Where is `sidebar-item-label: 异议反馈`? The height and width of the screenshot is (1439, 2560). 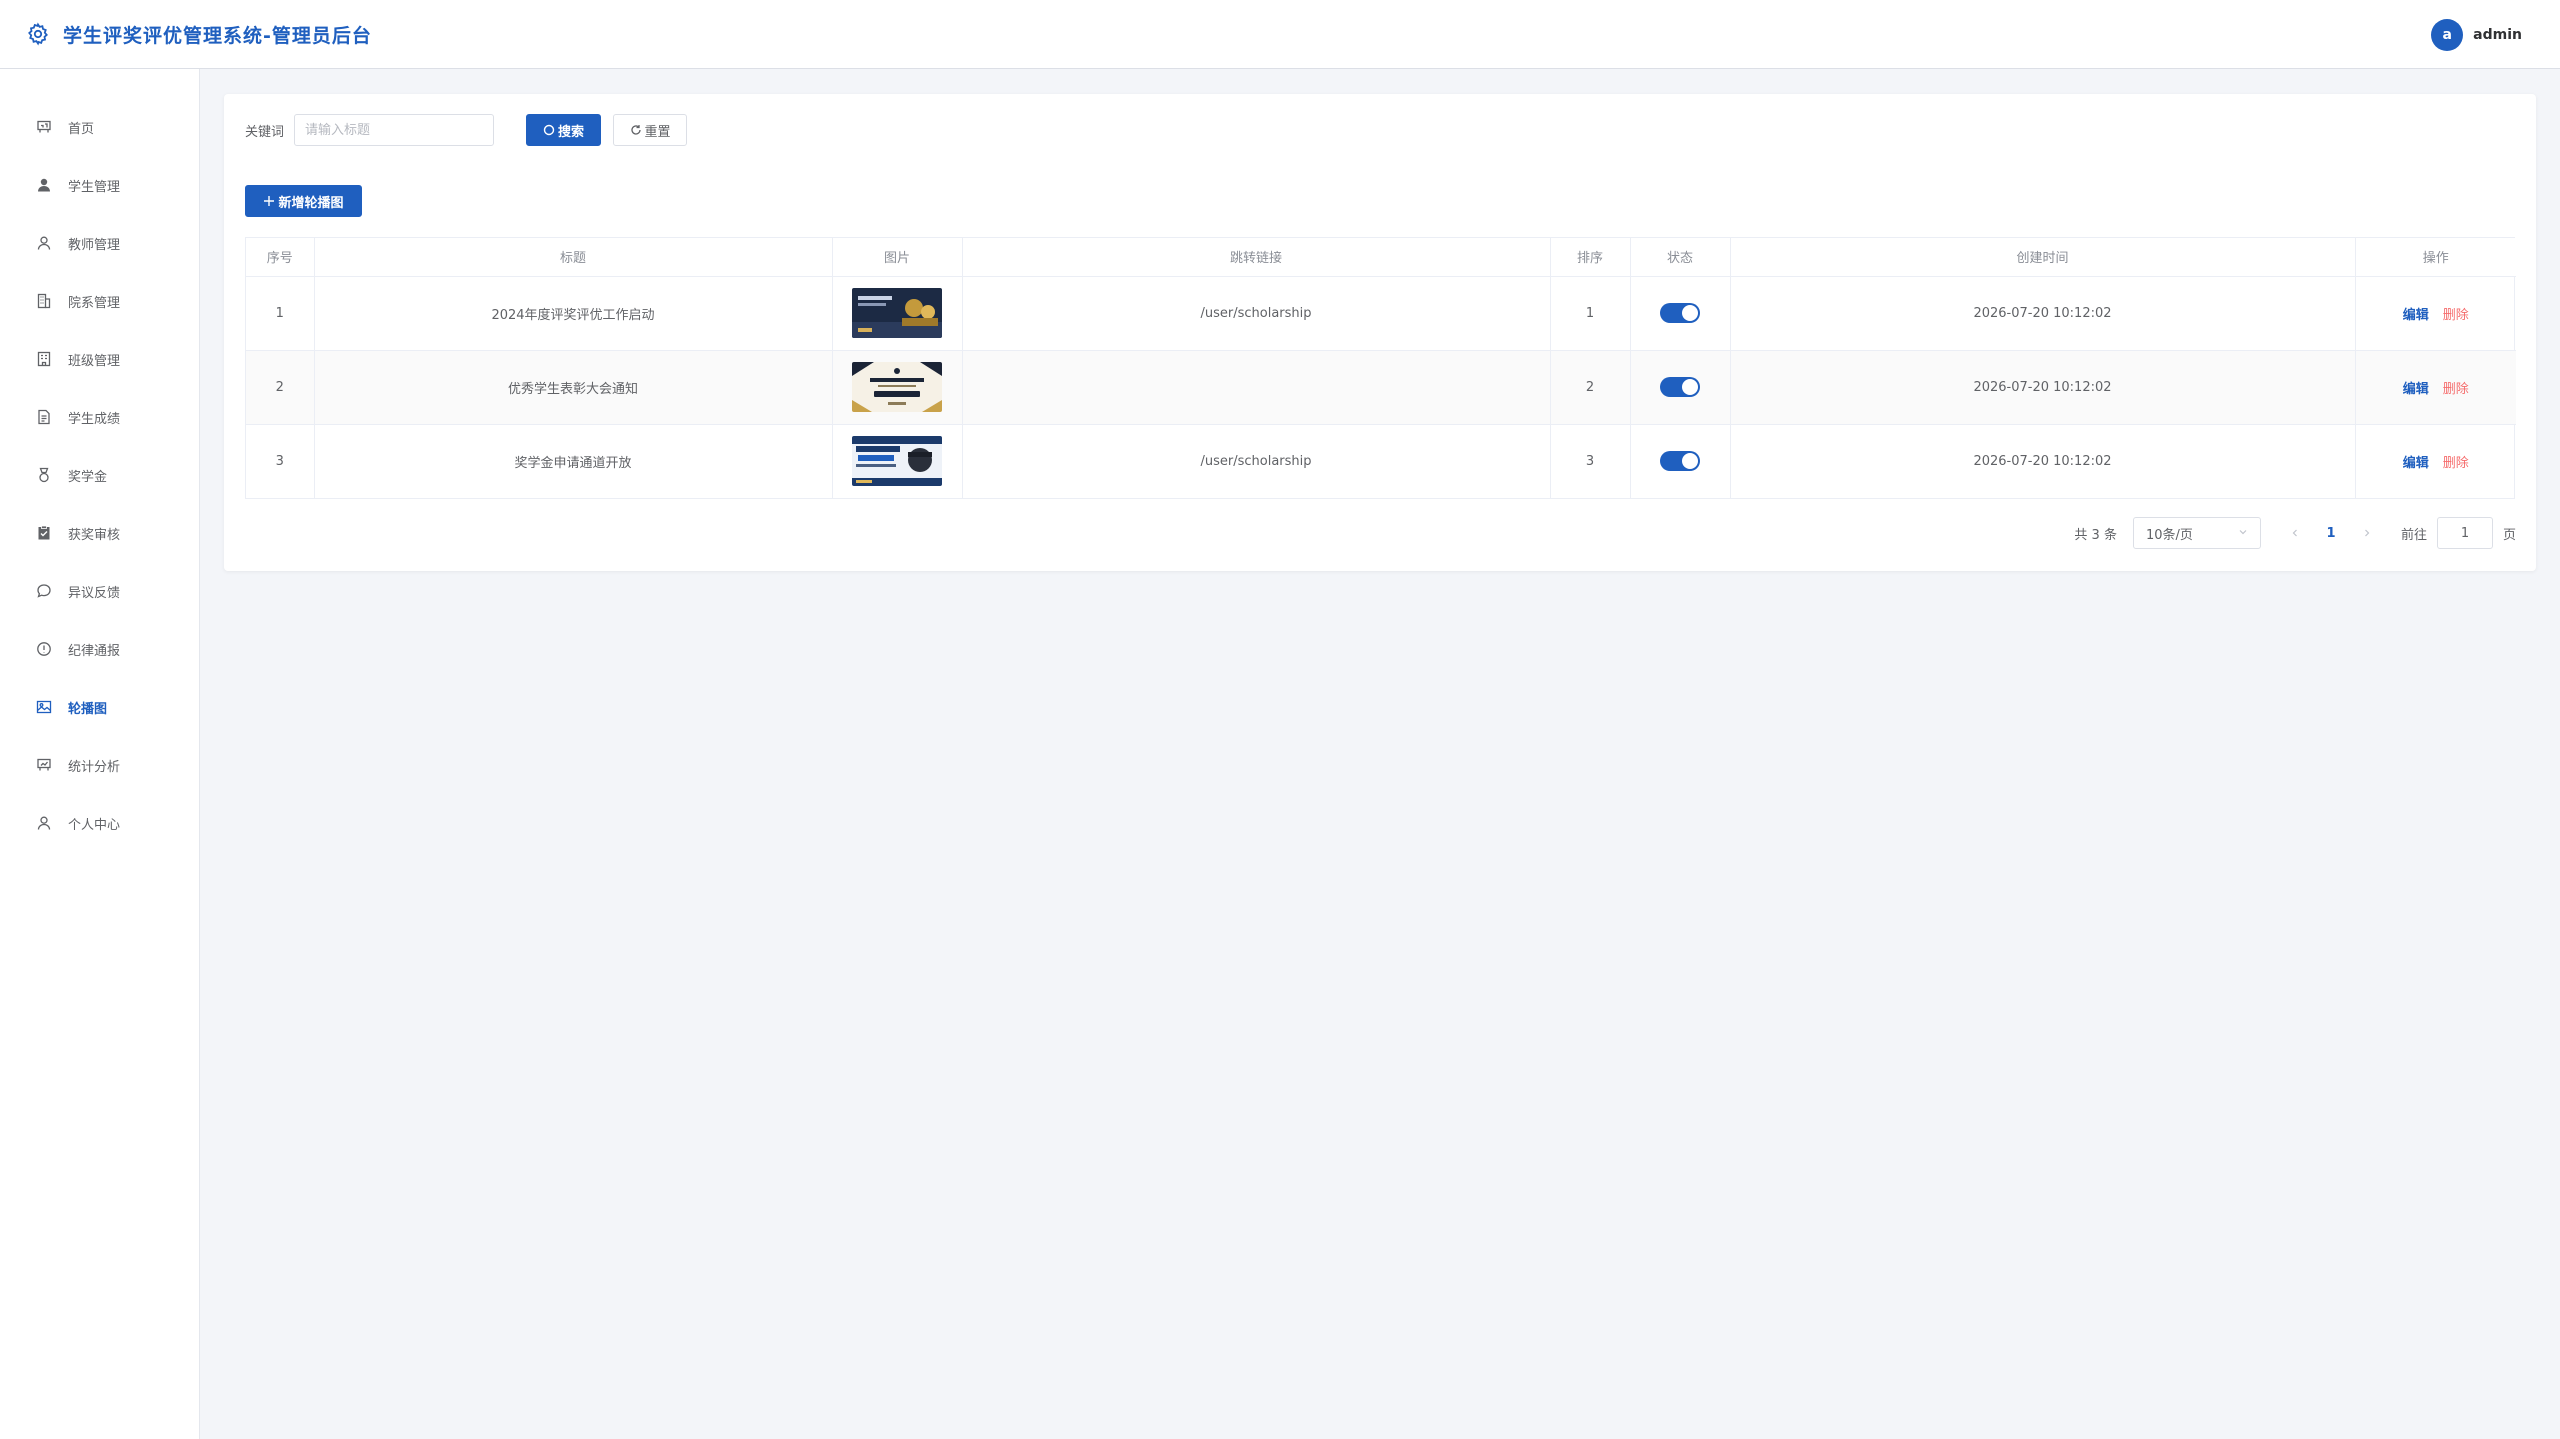
sidebar-item-label: 异议反馈 is located at coordinates (94, 593).